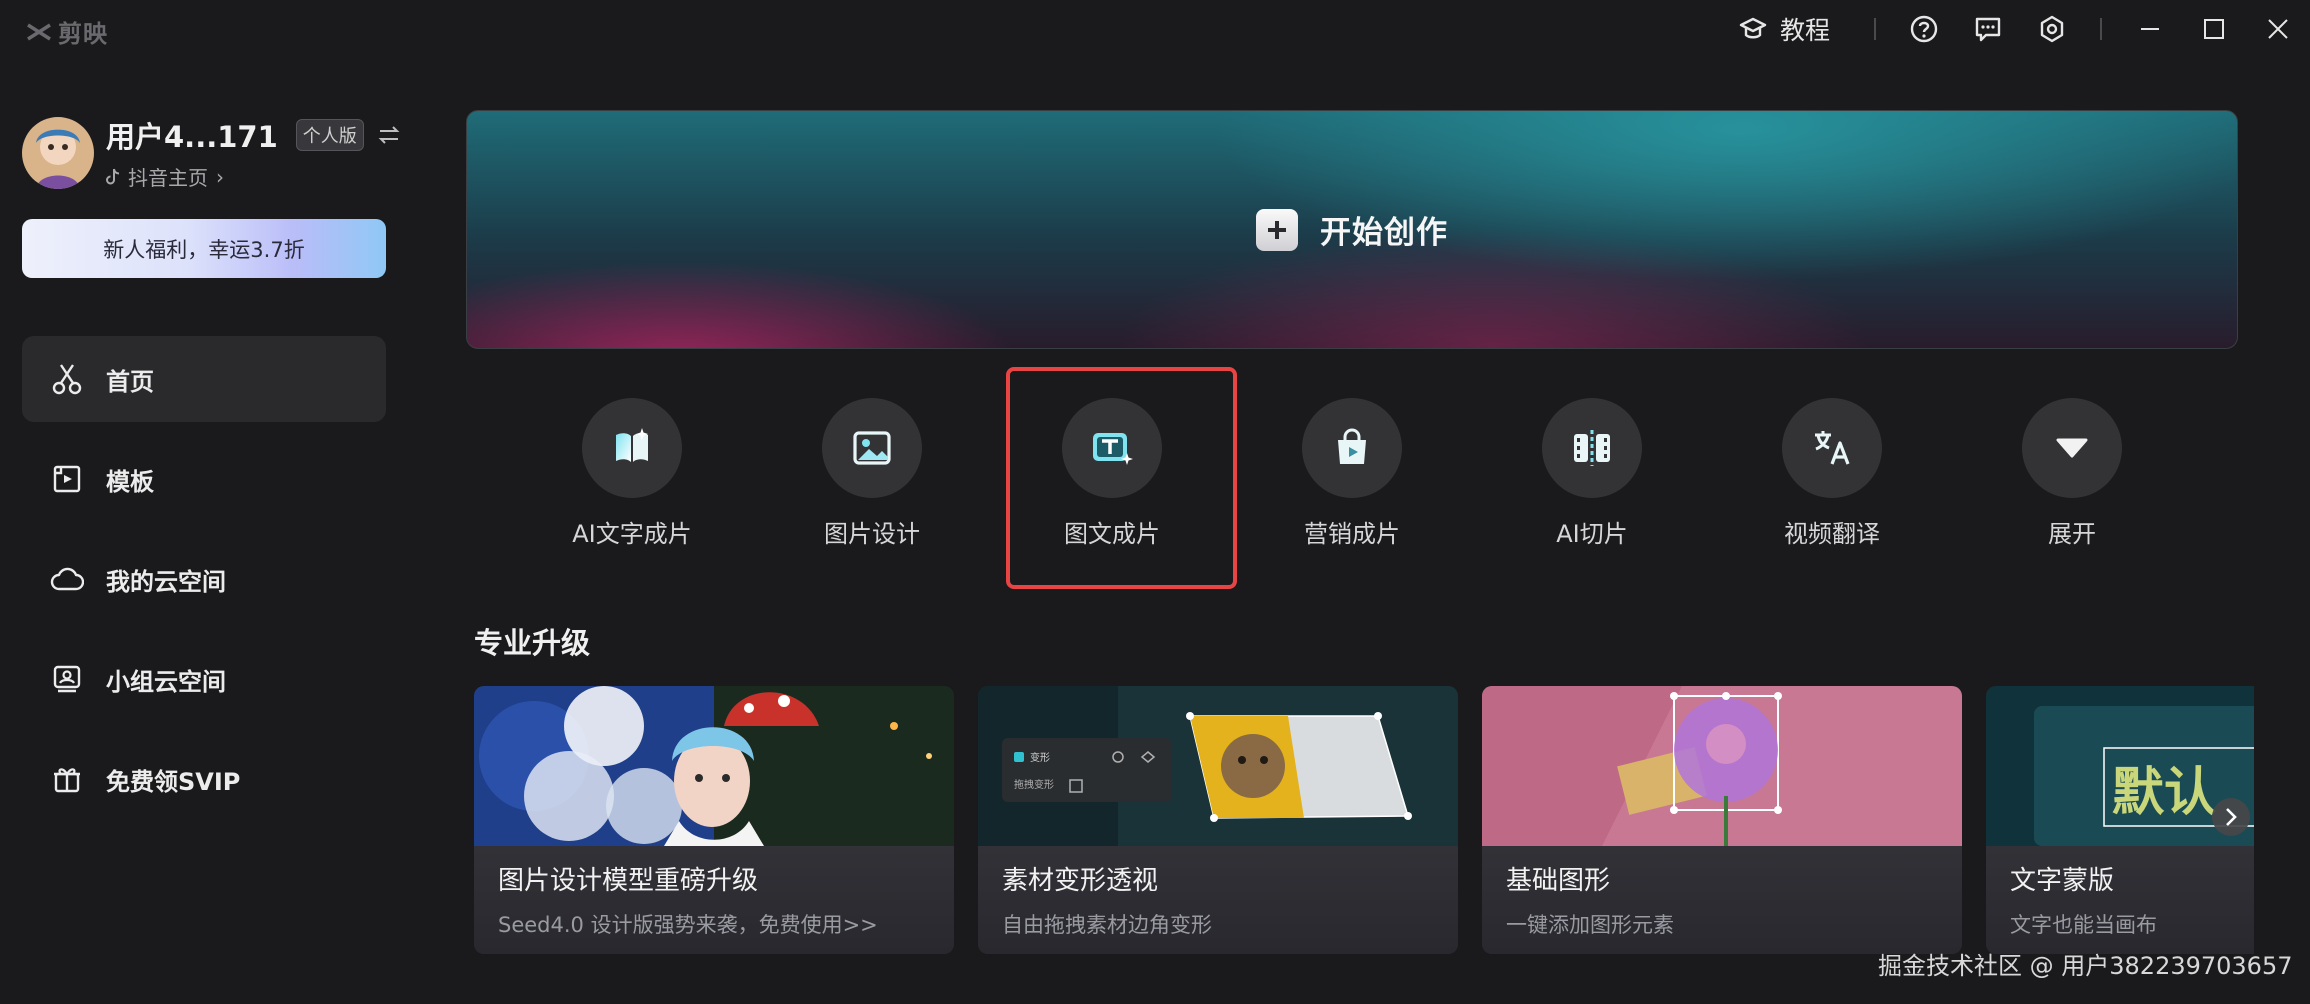  Describe the element at coordinates (67, 479) in the screenshot. I see `template-icon` at that location.